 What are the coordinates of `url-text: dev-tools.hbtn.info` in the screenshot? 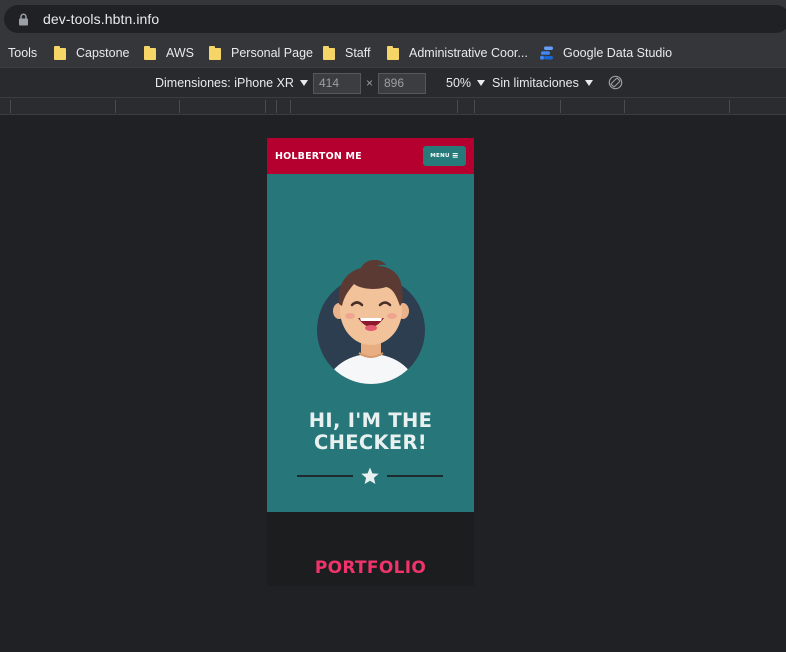 It's located at (101, 19).